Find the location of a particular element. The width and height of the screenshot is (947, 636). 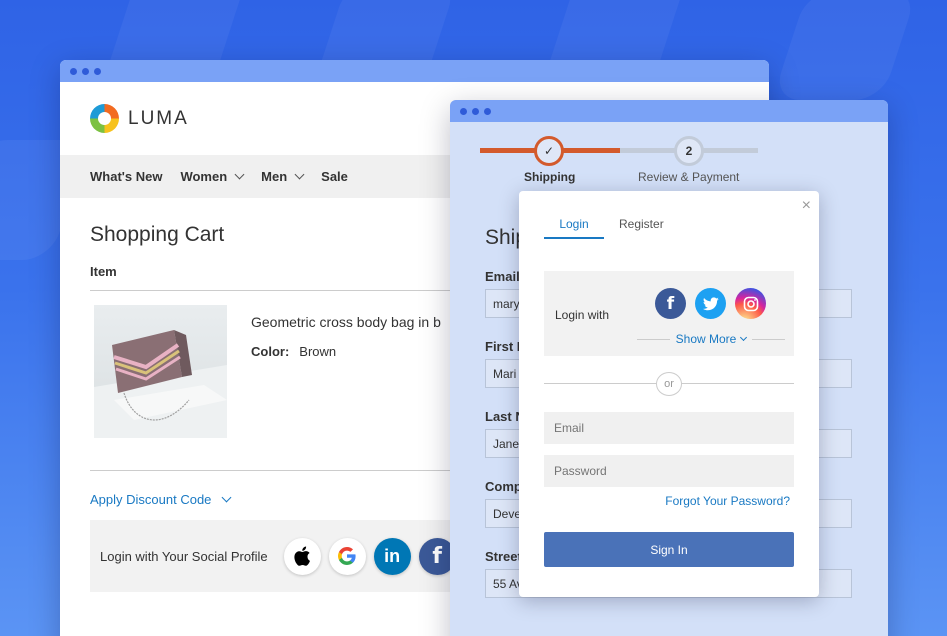

page-title: Shopping Cart is located at coordinates (157, 234).